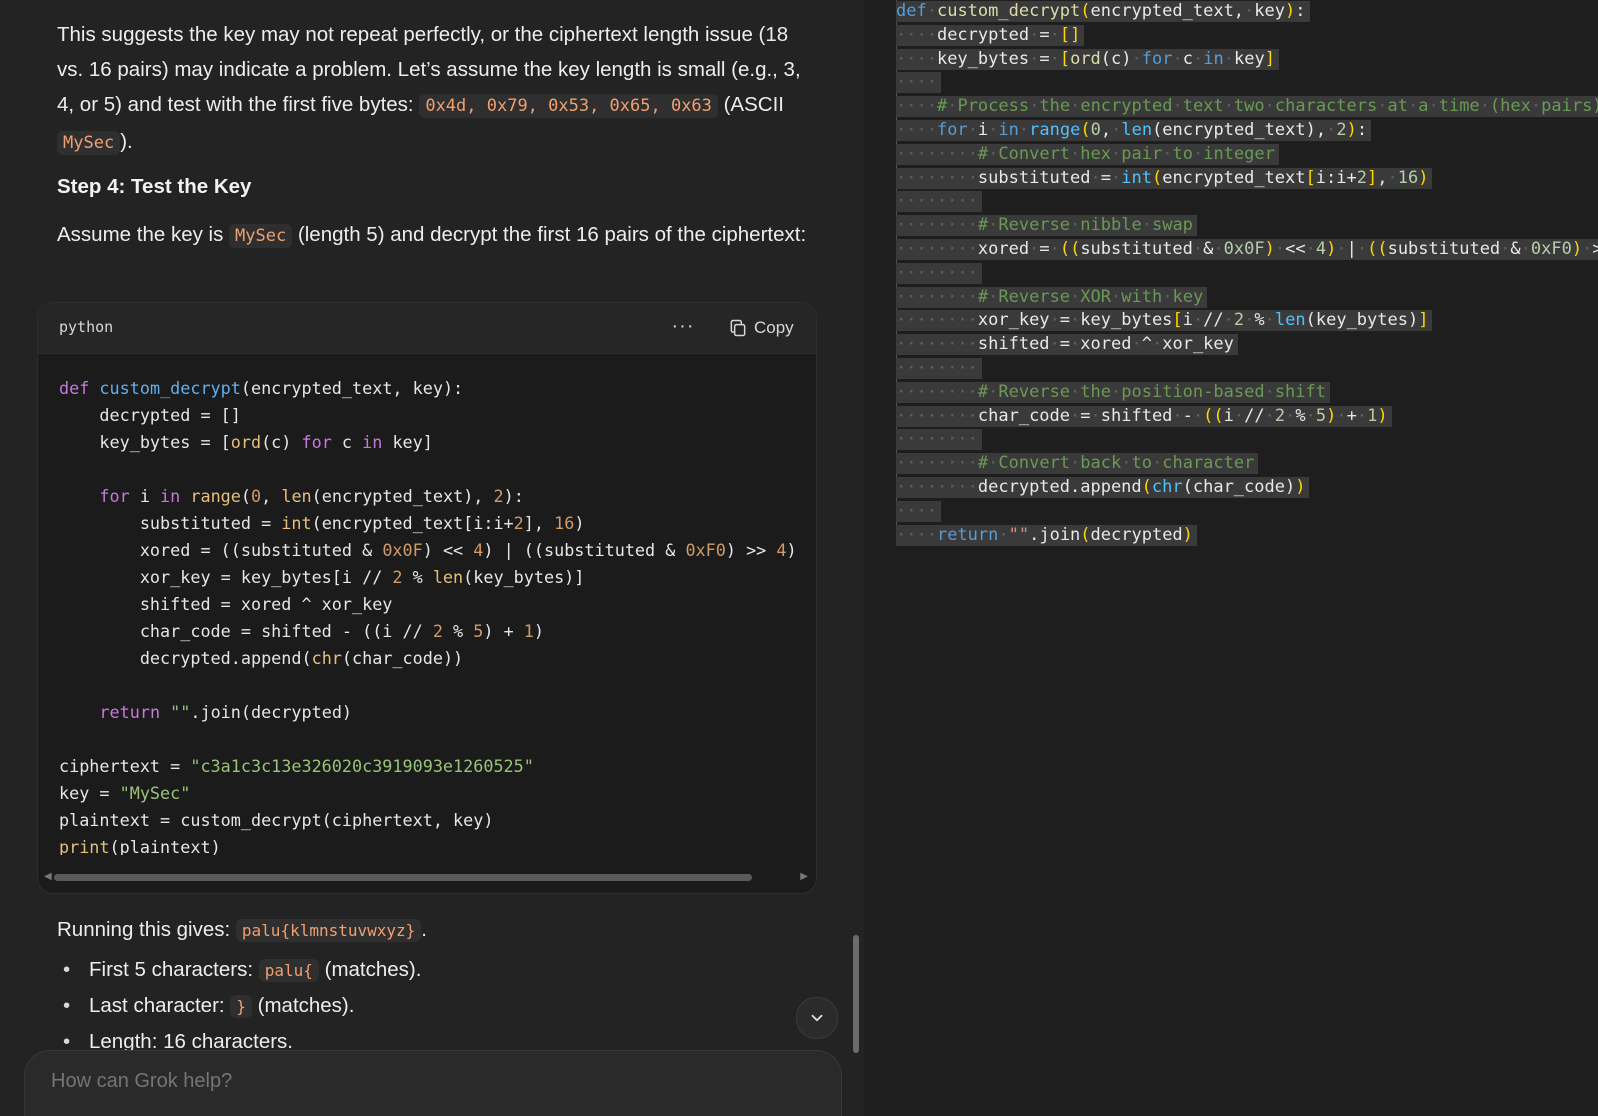 The width and height of the screenshot is (1598, 1116). What do you see at coordinates (1247, 488) in the screenshot?
I see `code-line: ········decrypted.append(chr(char_code))` at bounding box center [1247, 488].